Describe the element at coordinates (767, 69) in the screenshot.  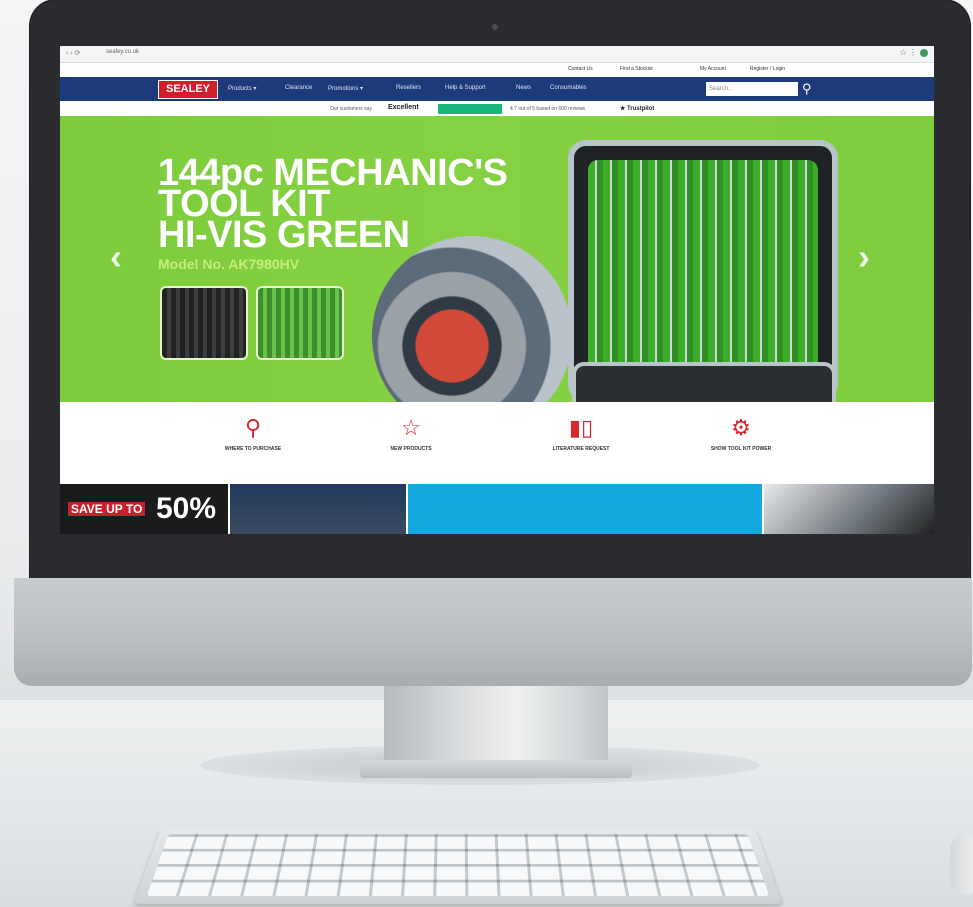
I see `top-link-login: Register / Login` at that location.